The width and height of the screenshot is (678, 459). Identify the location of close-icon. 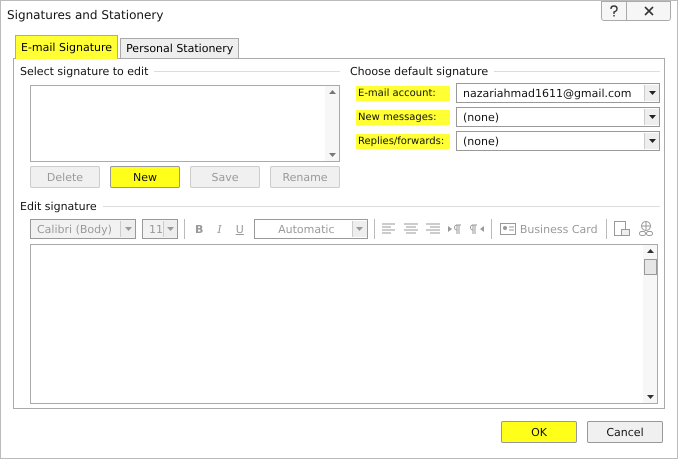
(649, 11).